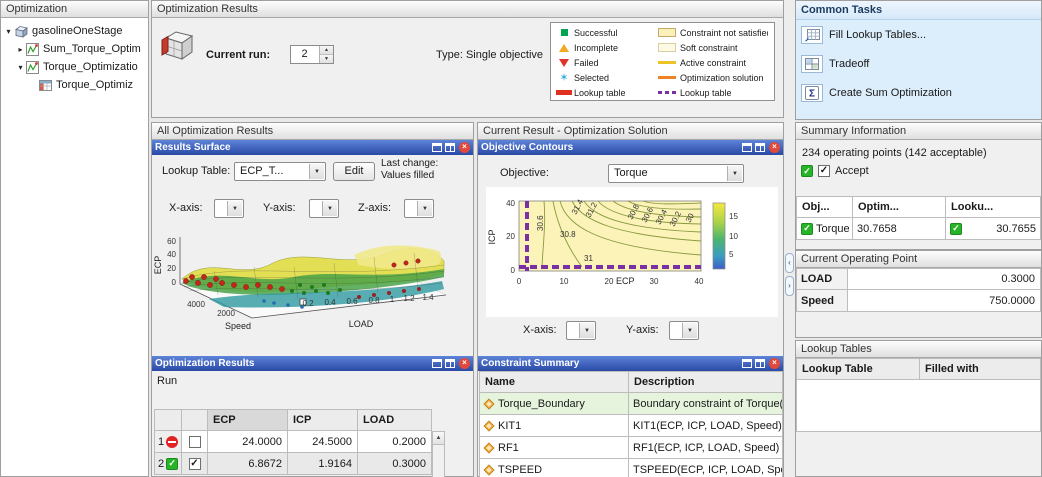  I want to click on edit-button: Edit, so click(354, 171).